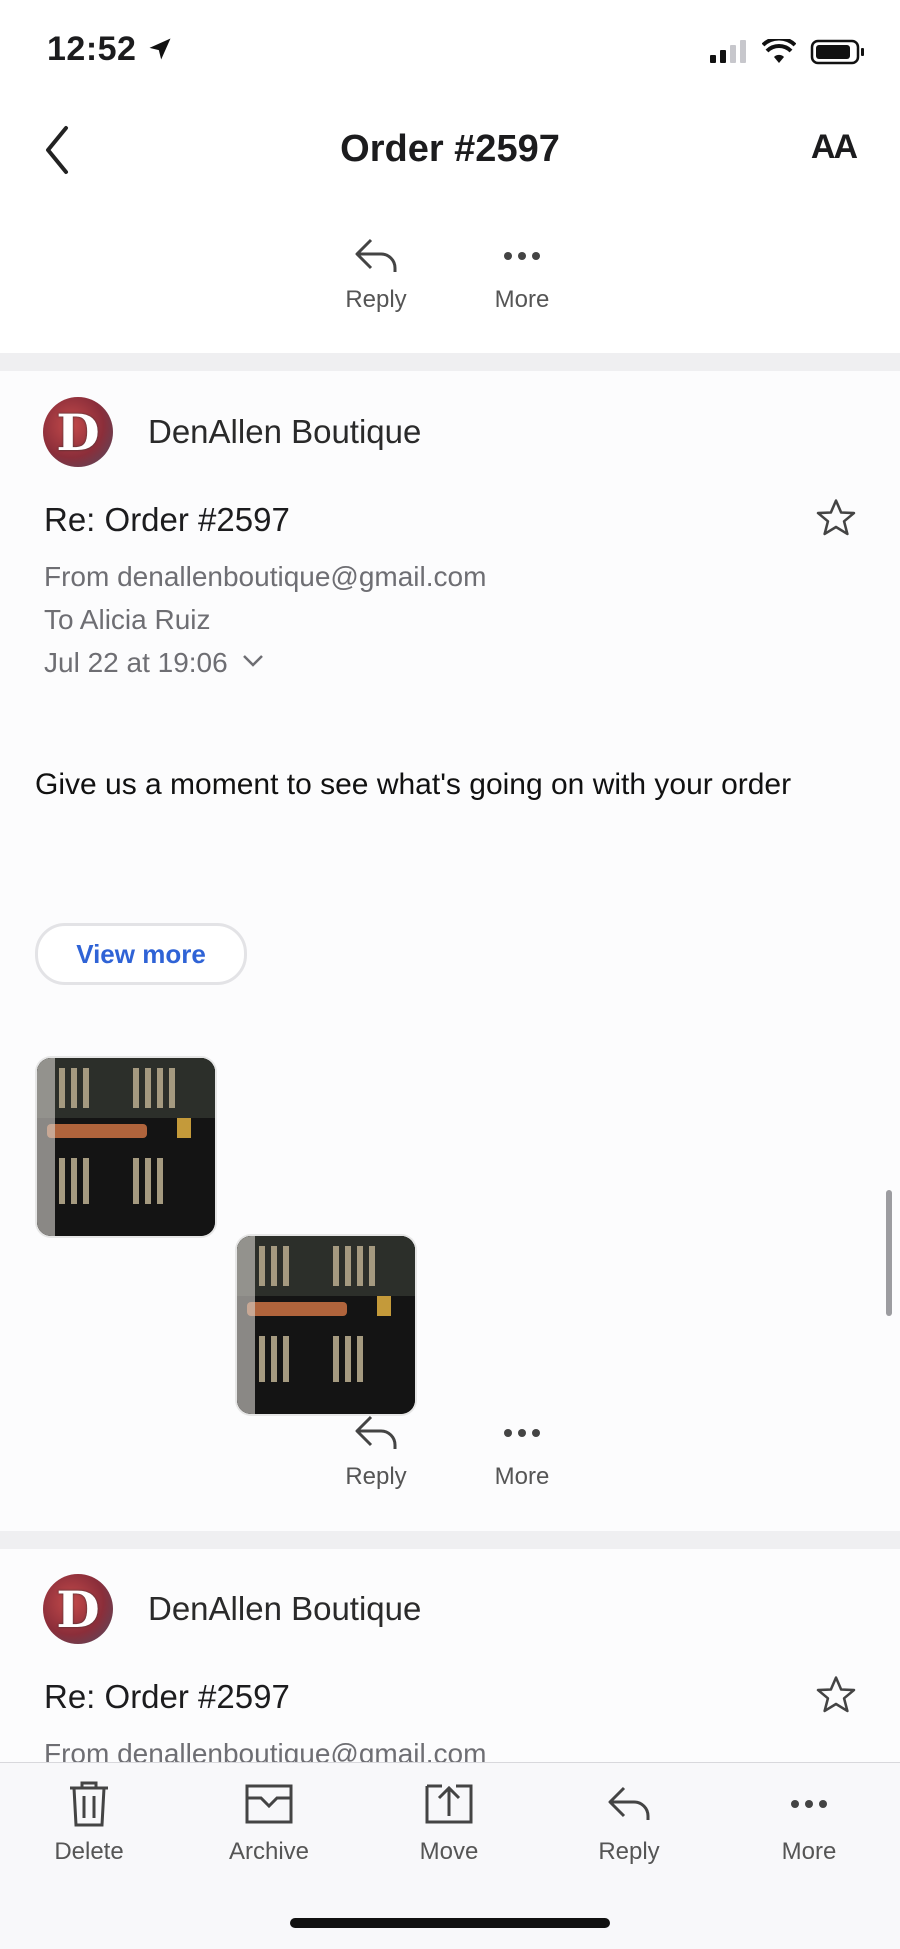 The image size is (900, 1949). I want to click on delete-button: Delete, so click(89, 1823).